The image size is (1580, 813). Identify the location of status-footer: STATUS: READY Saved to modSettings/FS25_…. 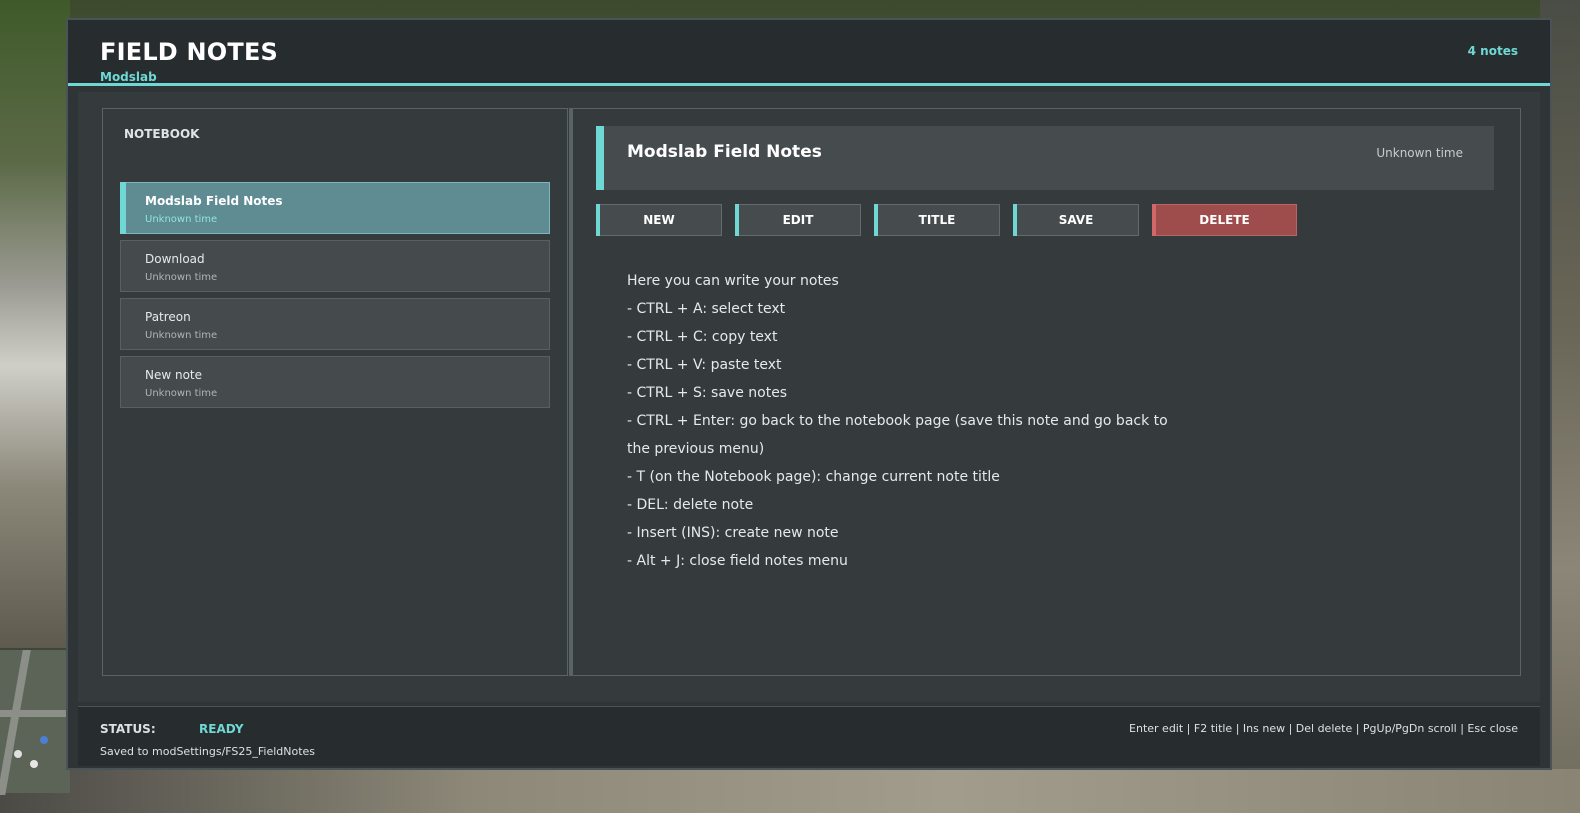
(809, 736).